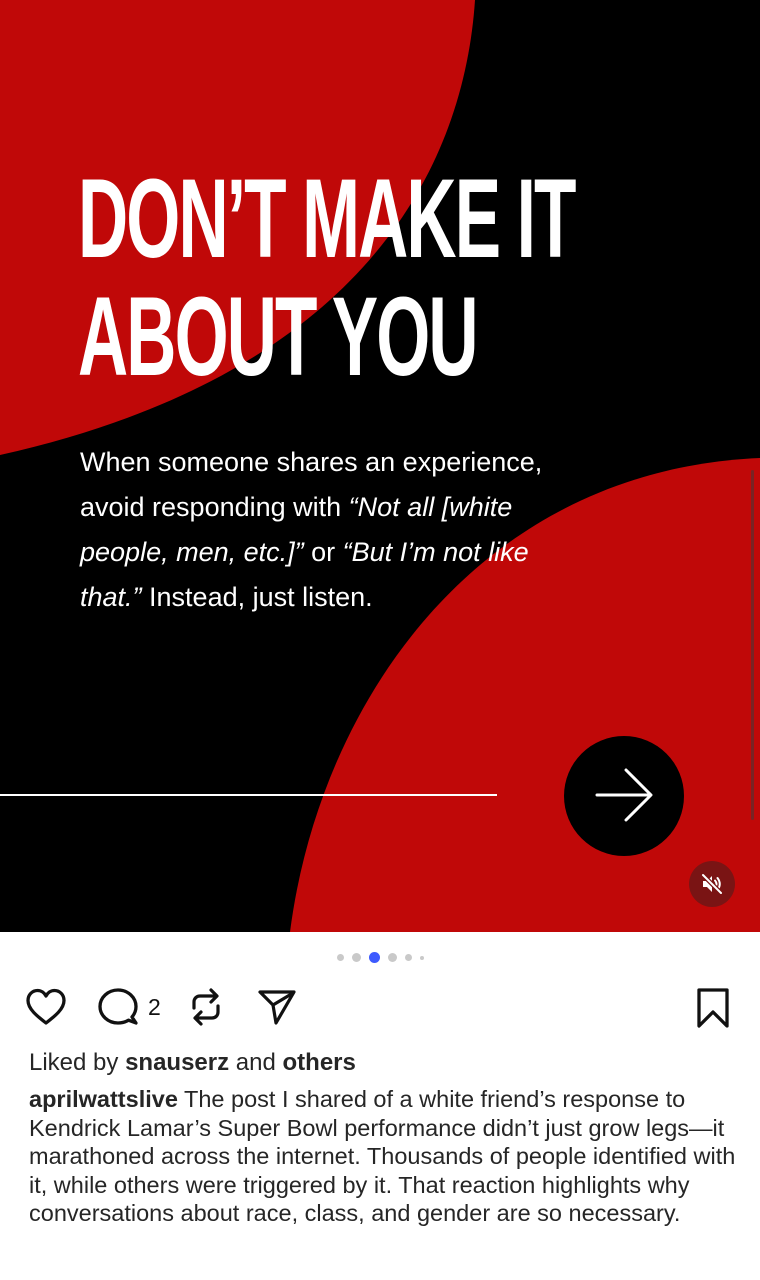 Image resolution: width=760 pixels, height=1280 pixels. I want to click on divider-line, so click(248, 795).